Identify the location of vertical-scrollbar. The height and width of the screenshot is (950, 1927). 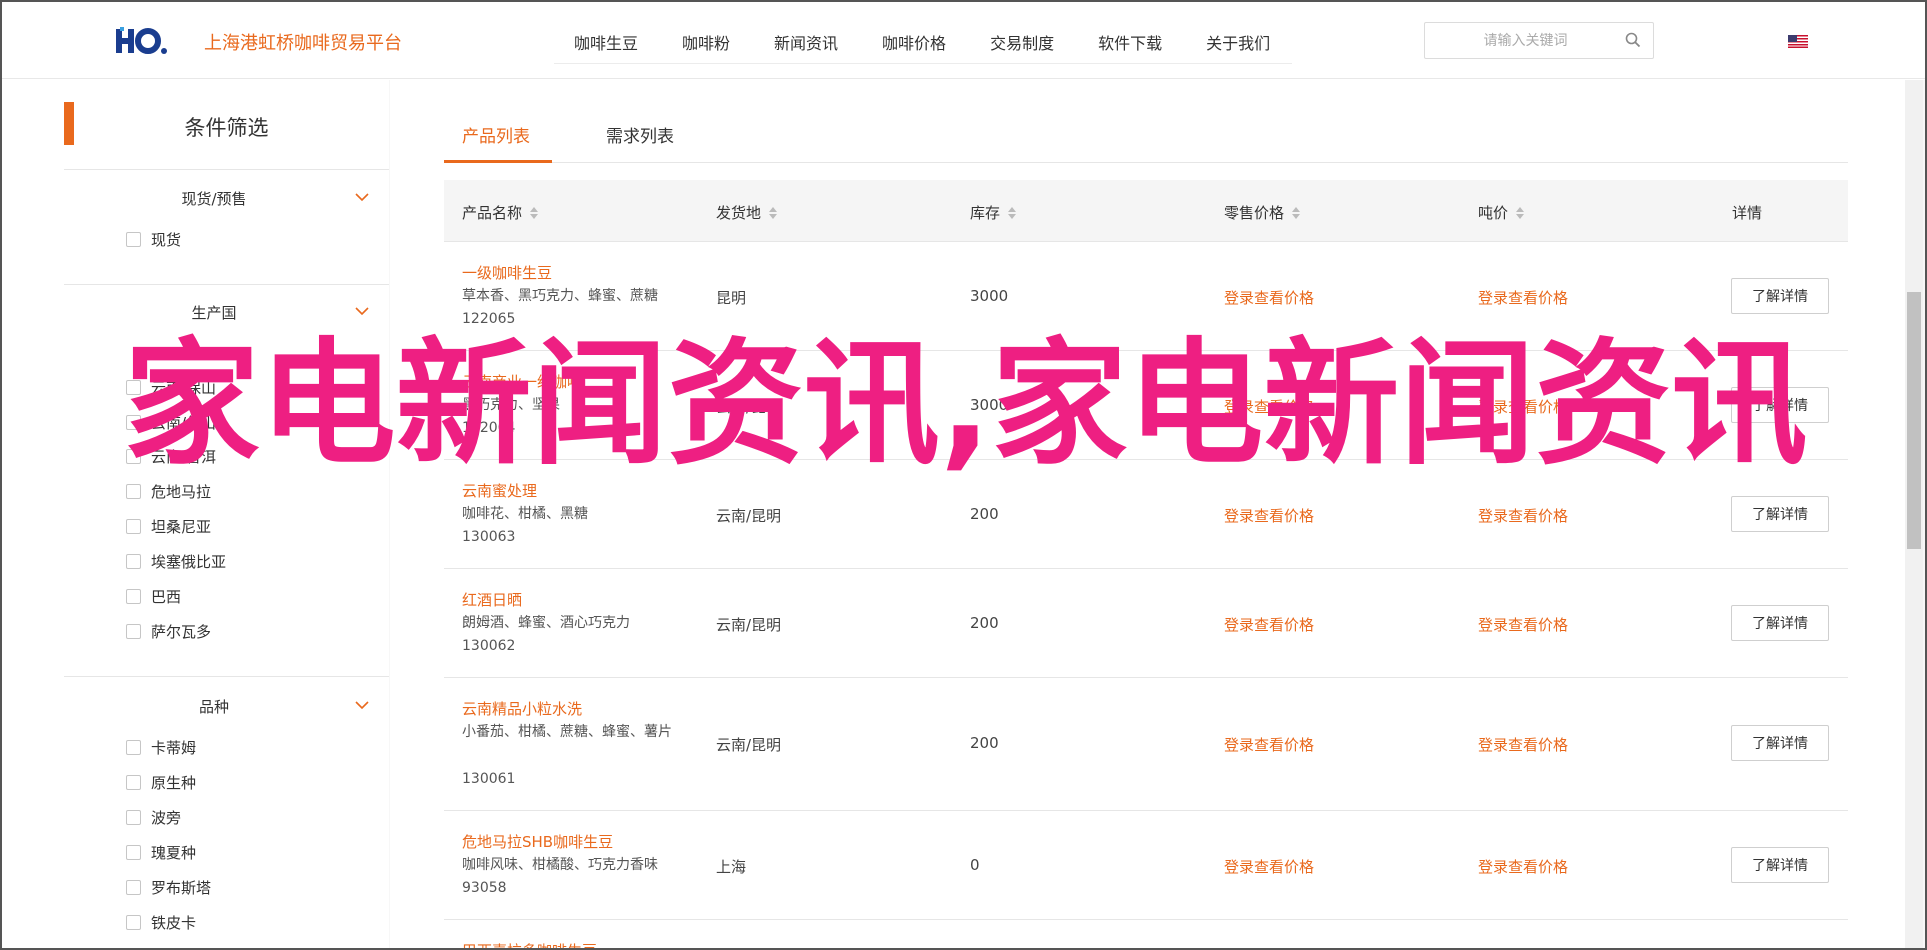
(1914, 514).